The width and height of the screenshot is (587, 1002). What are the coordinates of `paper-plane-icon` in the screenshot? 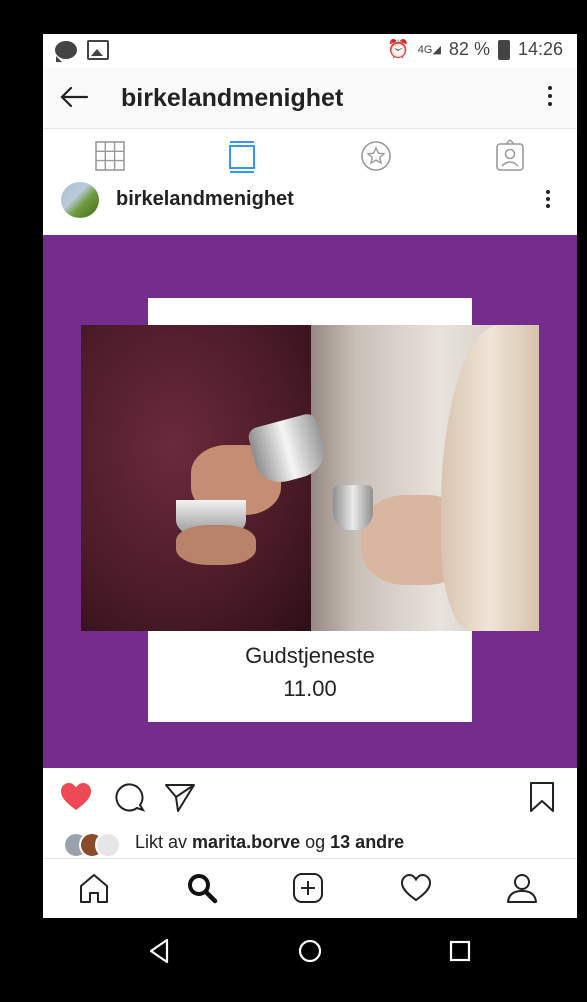 It's located at (180, 798).